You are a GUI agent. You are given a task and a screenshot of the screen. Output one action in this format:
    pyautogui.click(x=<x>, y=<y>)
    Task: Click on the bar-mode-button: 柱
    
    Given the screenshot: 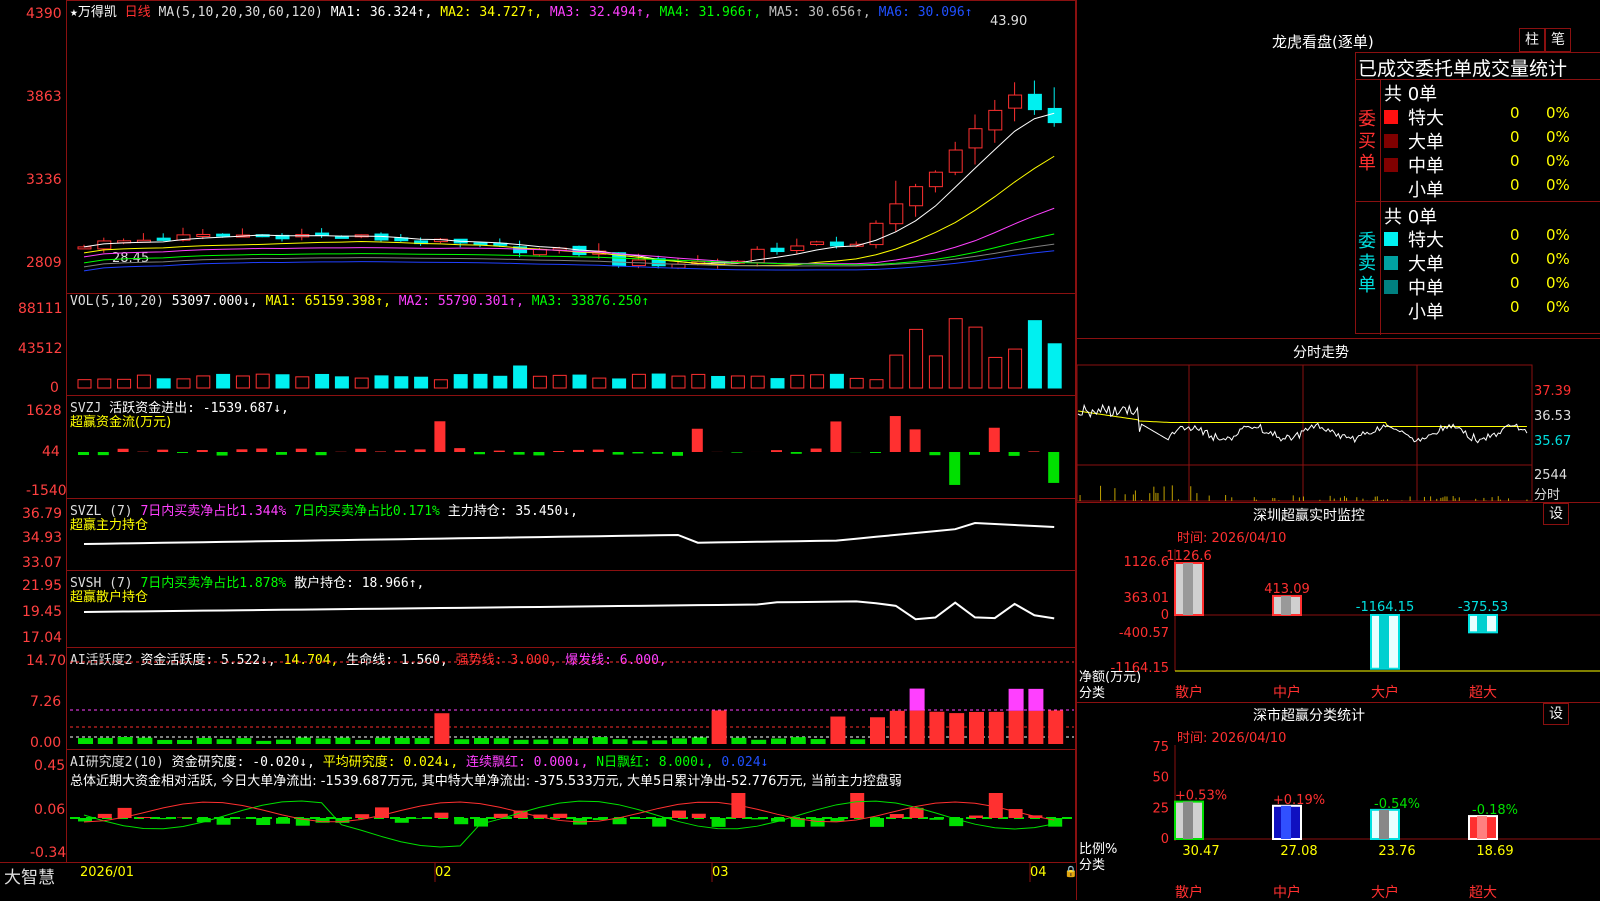 What is the action you would take?
    pyautogui.click(x=1532, y=40)
    